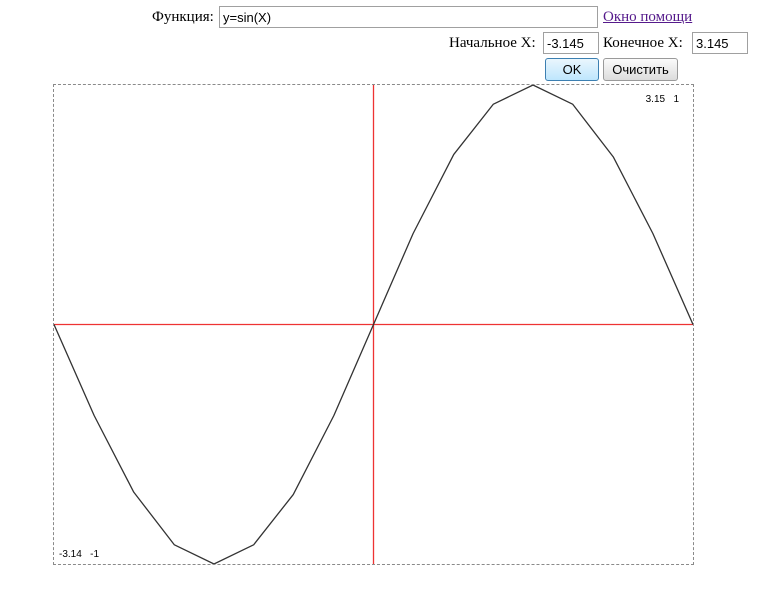 Image resolution: width=763 pixels, height=592 pixels. I want to click on start-x-input, so click(571, 43).